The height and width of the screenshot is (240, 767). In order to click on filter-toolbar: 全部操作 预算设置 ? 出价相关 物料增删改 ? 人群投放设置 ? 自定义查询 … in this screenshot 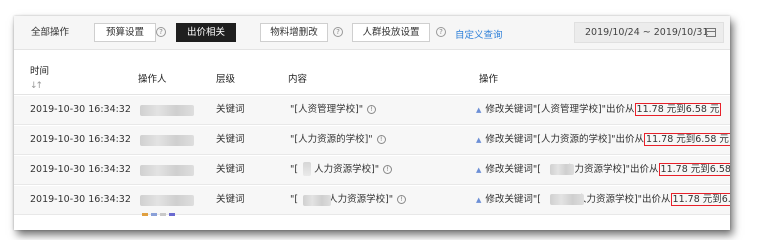, I will do `click(372, 33)`.